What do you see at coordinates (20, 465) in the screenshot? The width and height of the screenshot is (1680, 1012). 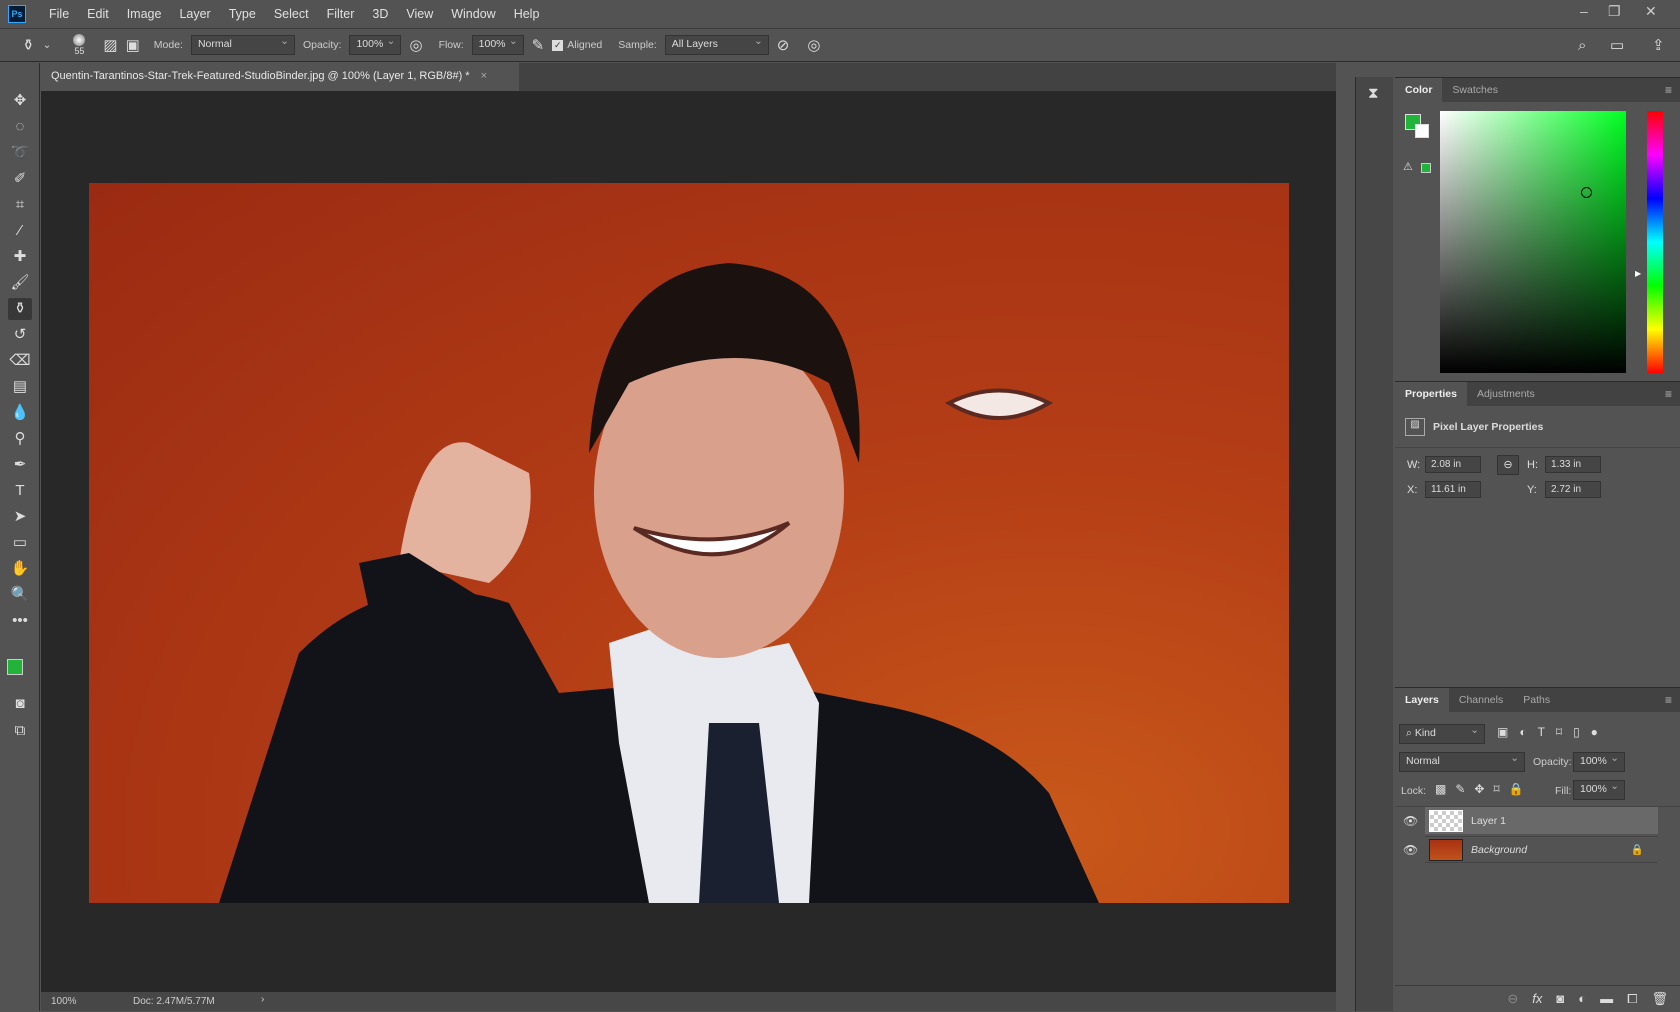 I see `pen-tool-icon: ✒` at bounding box center [20, 465].